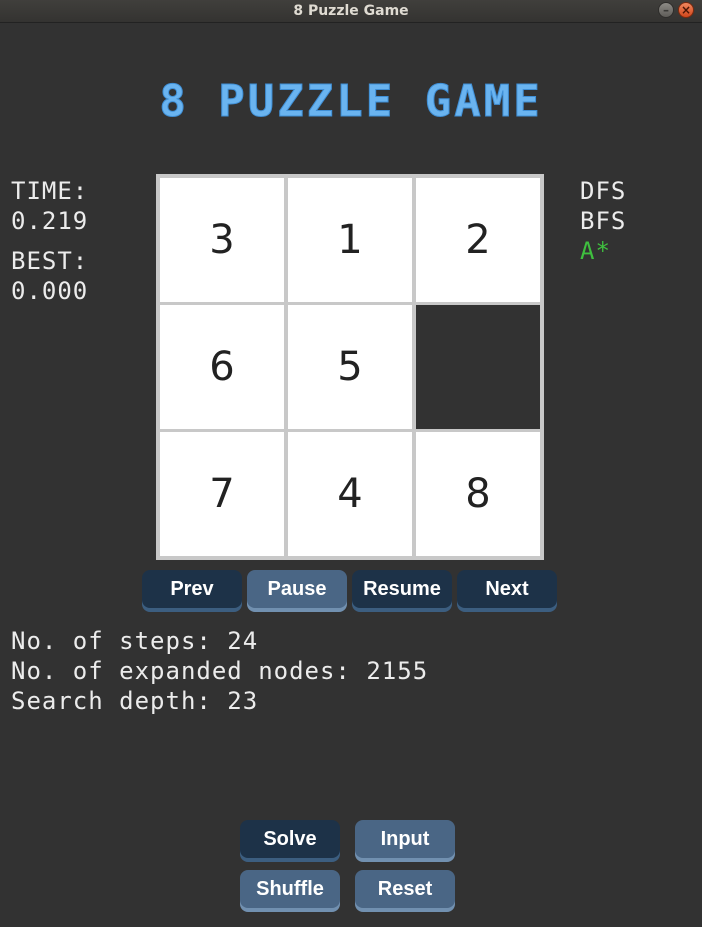 This screenshot has height=927, width=702. I want to click on search-depth-value: 23, so click(243, 701).